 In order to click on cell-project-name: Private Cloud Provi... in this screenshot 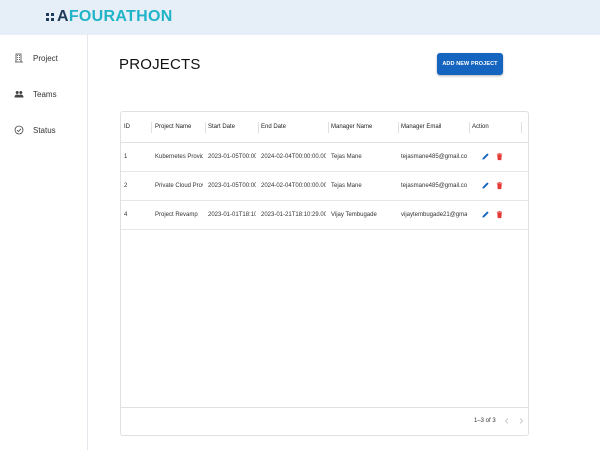, I will do `click(179, 186)`.